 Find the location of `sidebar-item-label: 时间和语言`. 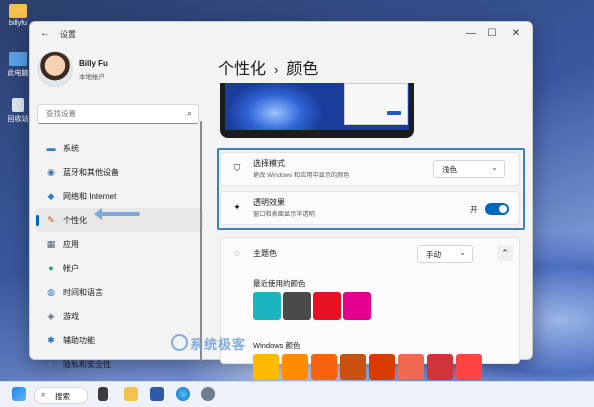

sidebar-item-label: 时间和语言 is located at coordinates (83, 292).